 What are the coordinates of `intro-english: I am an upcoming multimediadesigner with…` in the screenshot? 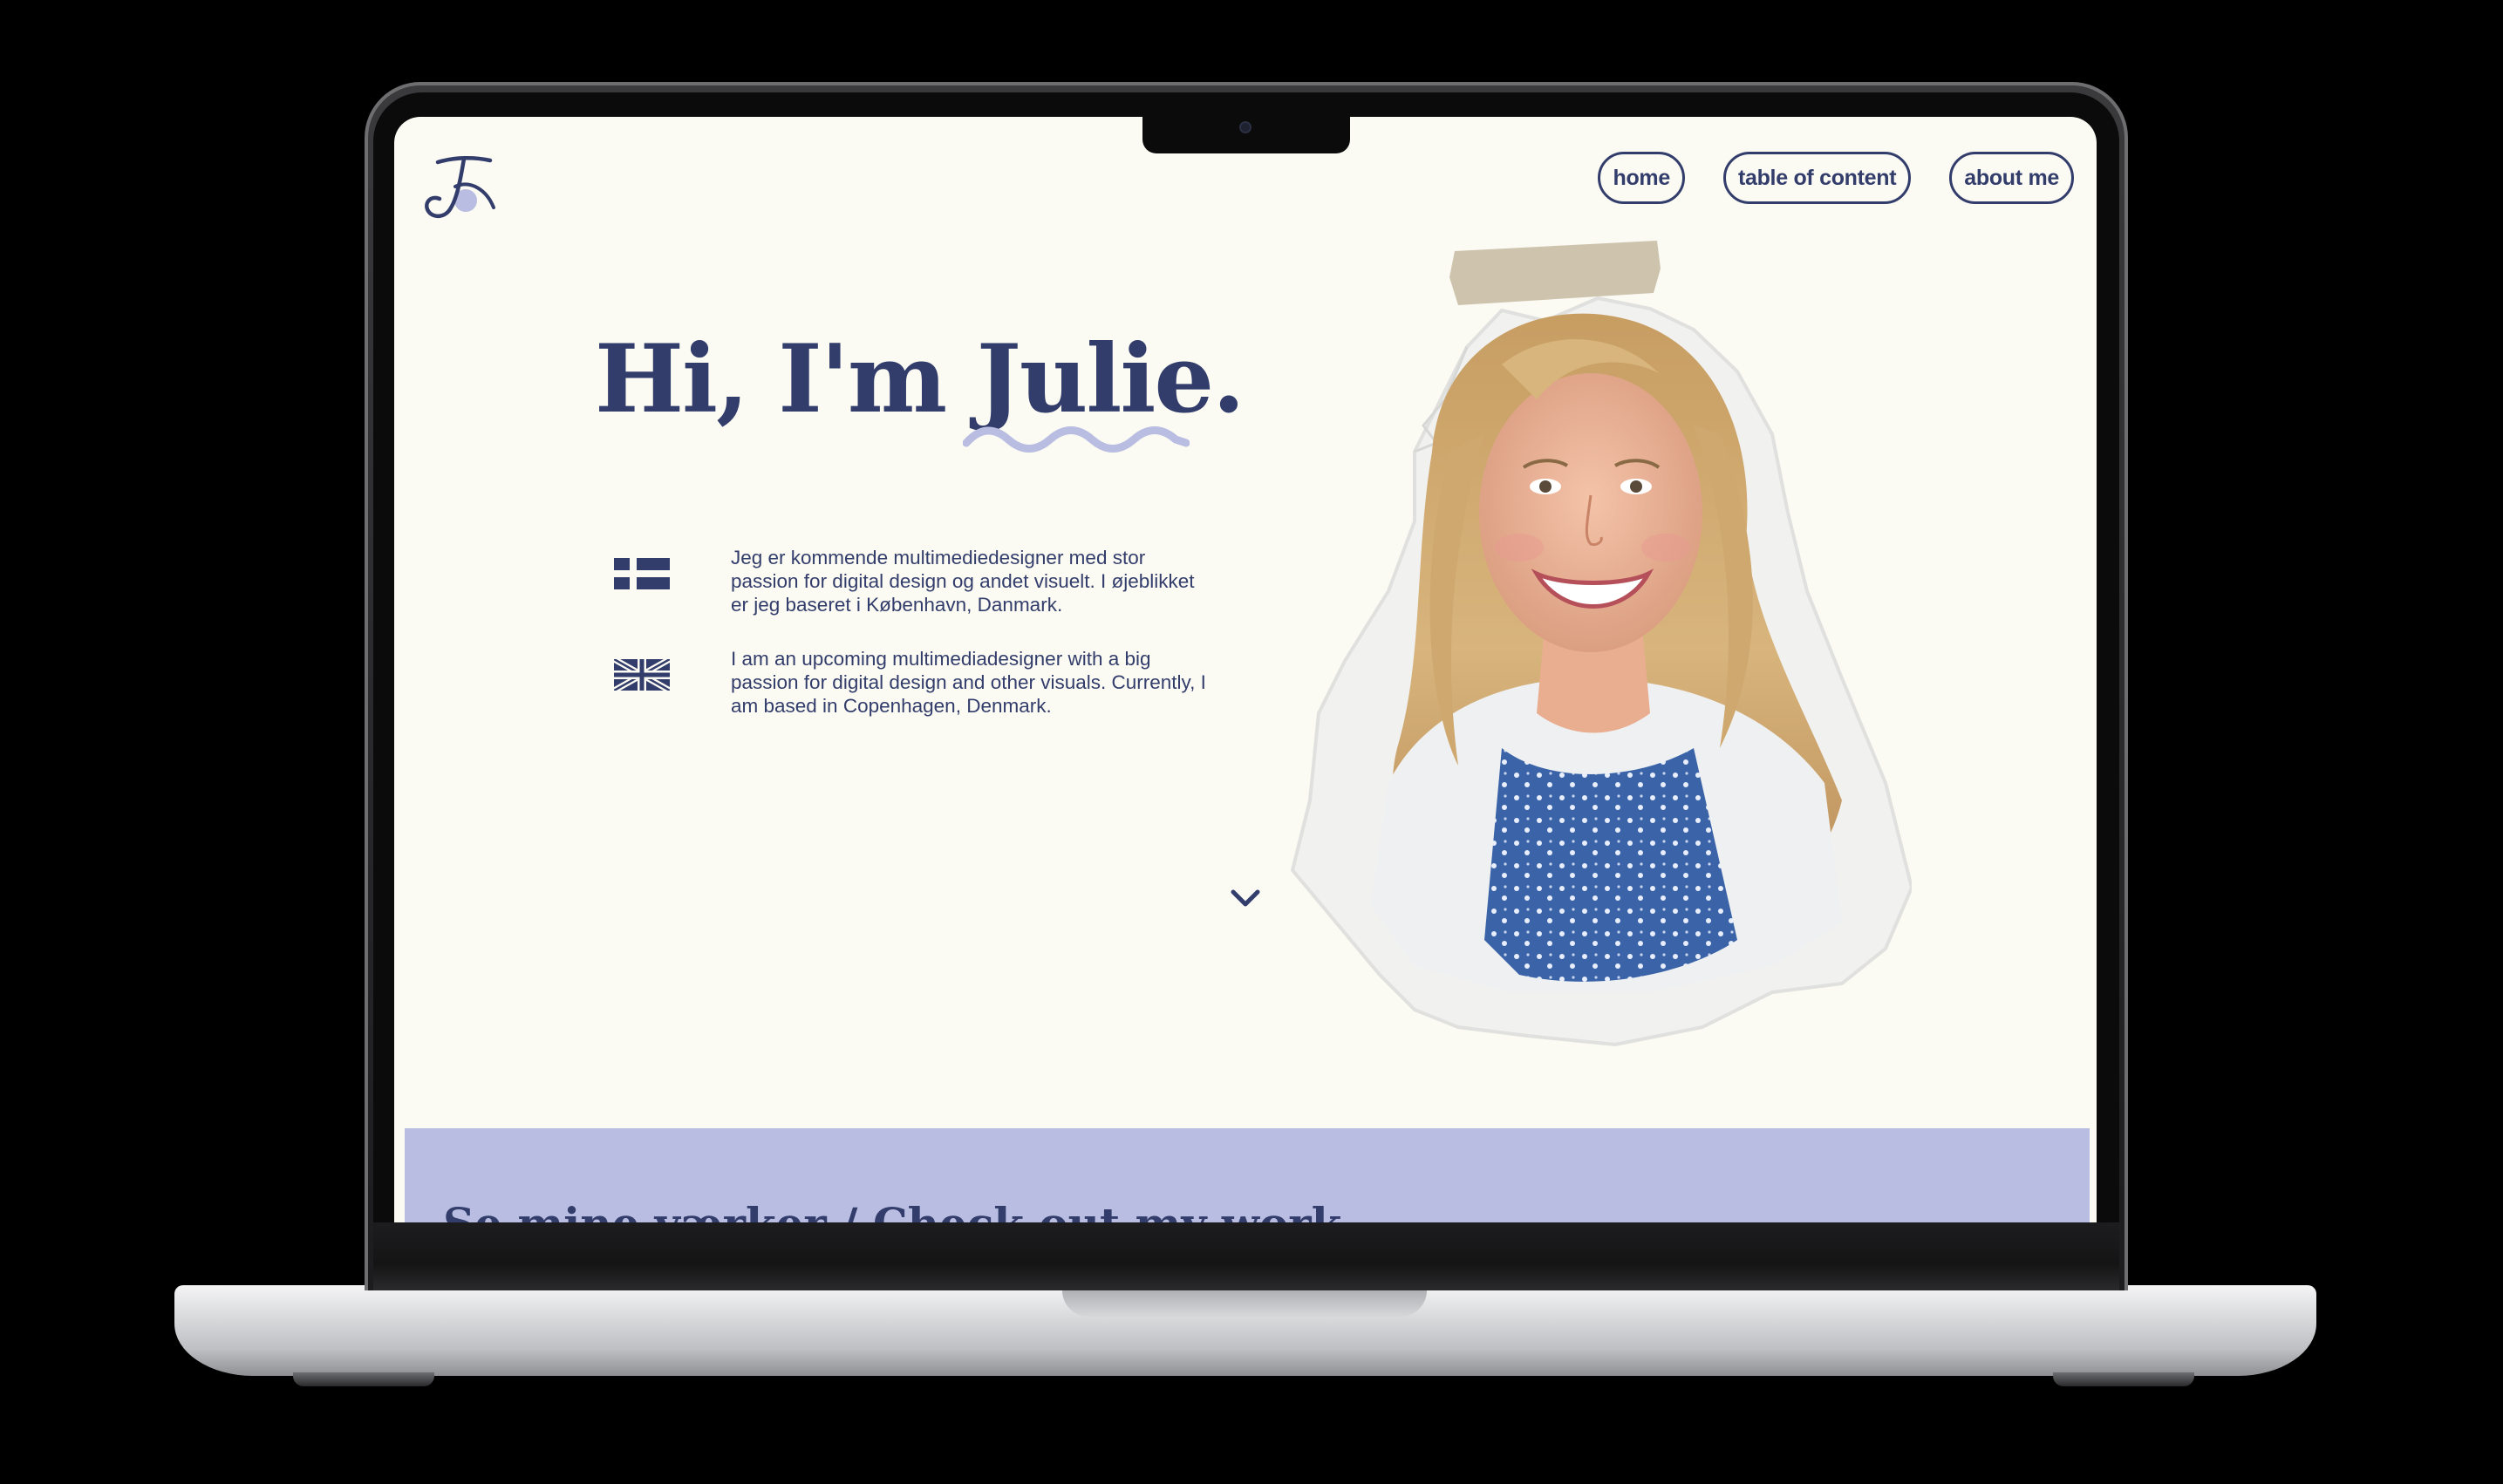 It's located at (910, 682).